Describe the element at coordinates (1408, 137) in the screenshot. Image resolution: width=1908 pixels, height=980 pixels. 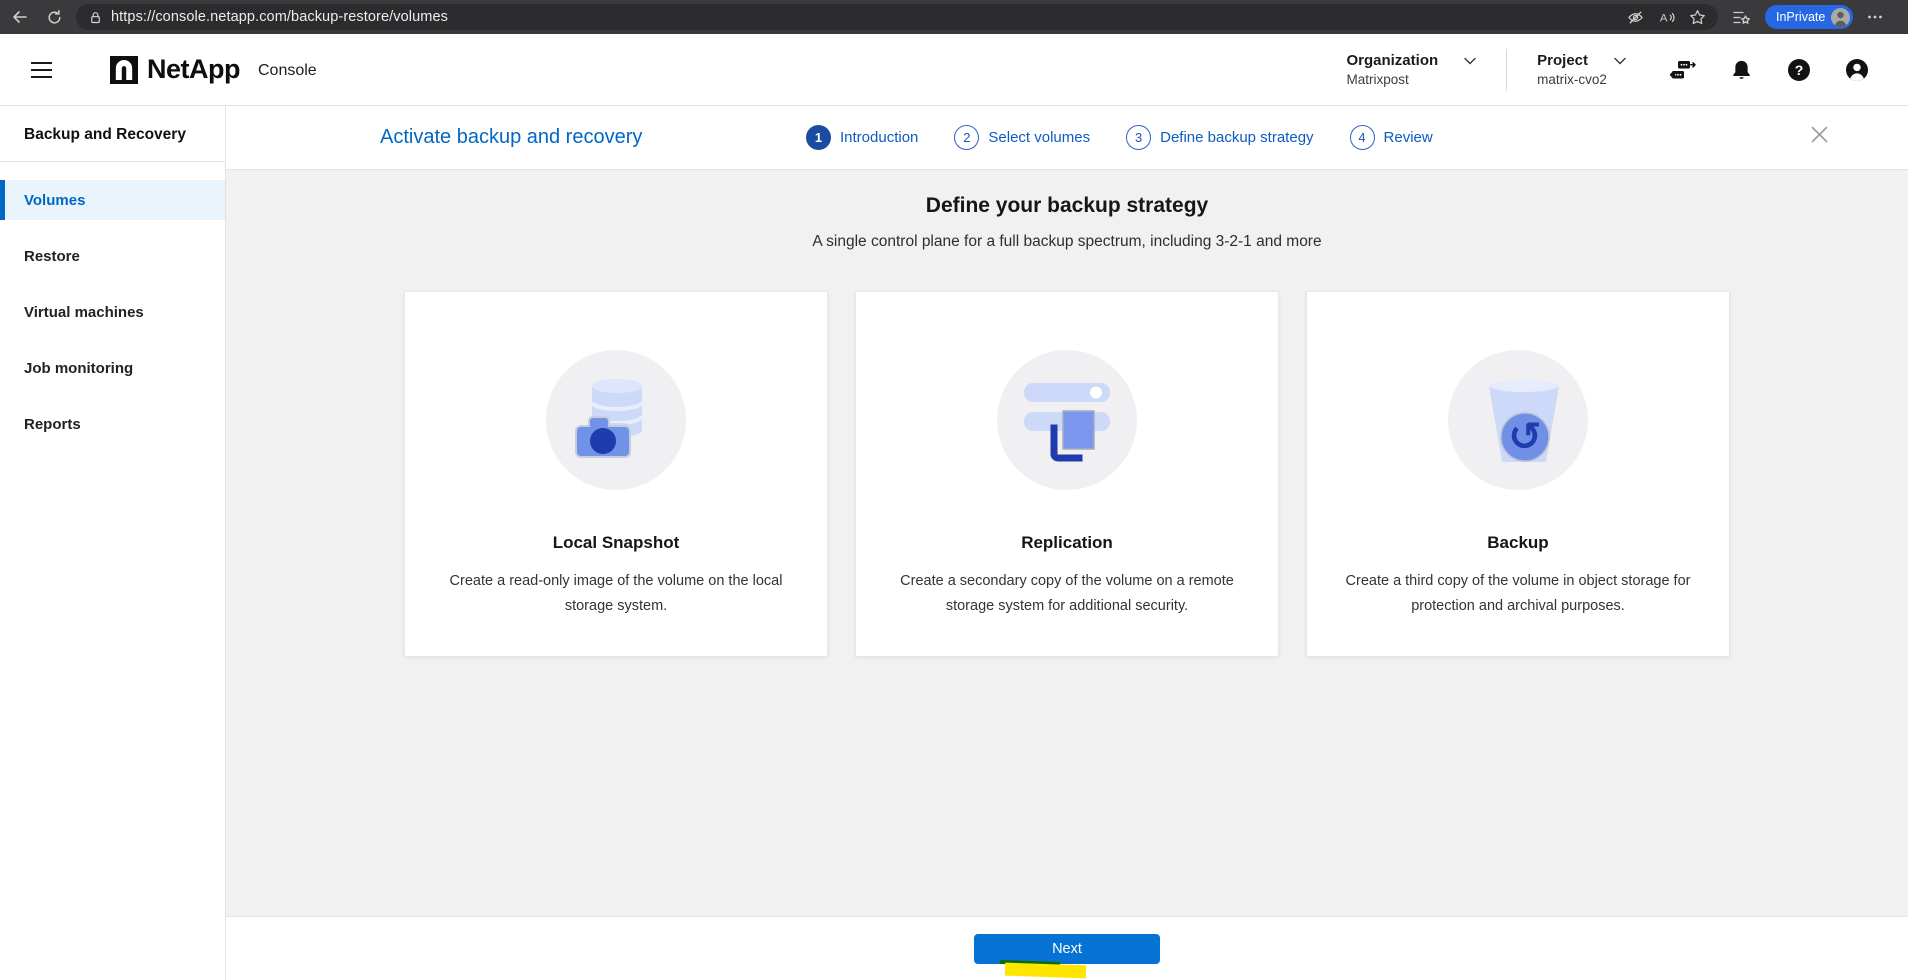
I see `step-label: Review` at that location.